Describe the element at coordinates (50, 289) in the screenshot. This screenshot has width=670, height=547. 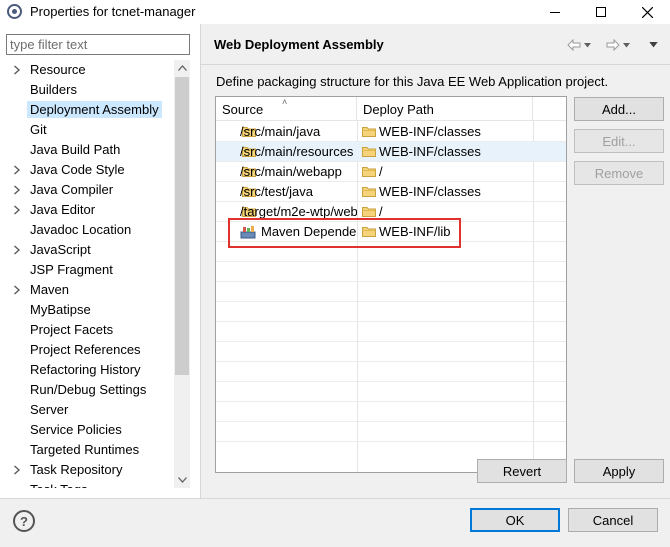
I see `tree-item-label: Maven` at that location.